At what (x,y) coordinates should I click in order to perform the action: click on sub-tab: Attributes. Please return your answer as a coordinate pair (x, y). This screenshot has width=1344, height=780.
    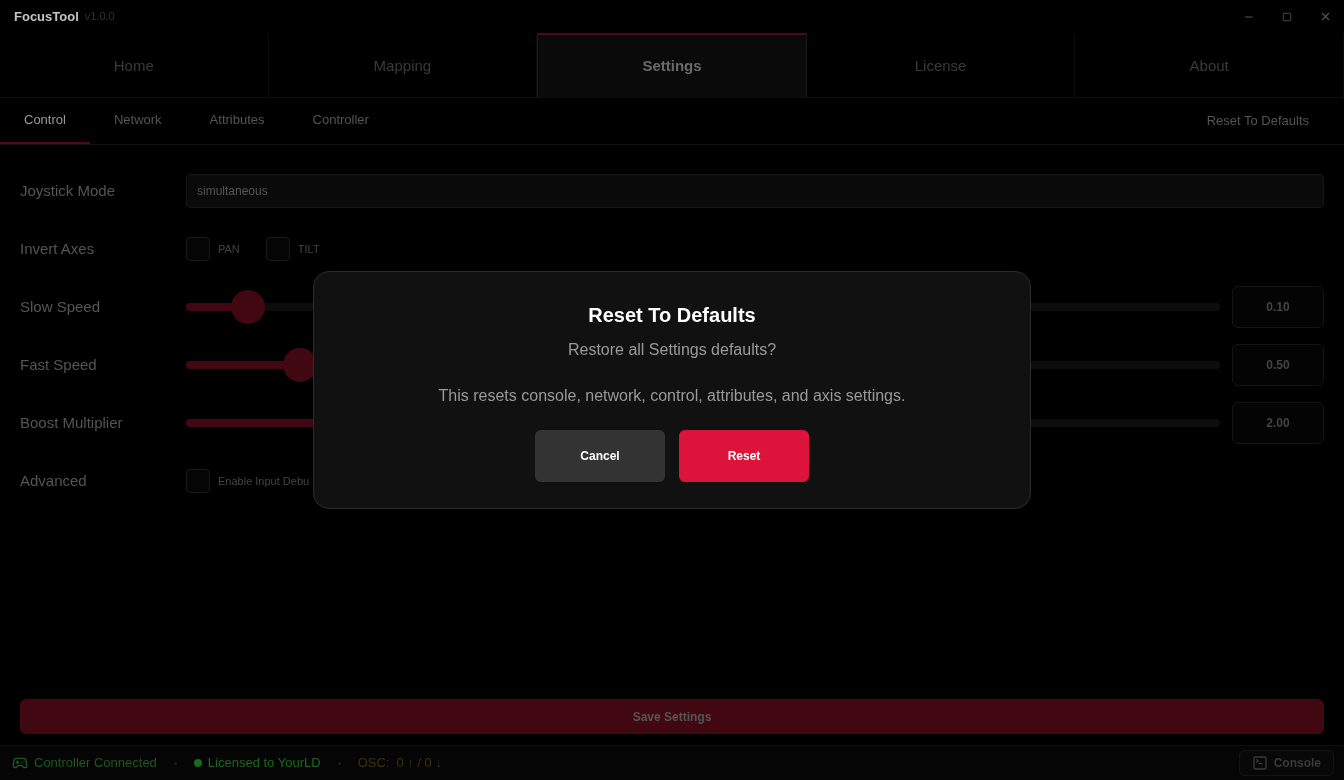
    Looking at the image, I should click on (237, 121).